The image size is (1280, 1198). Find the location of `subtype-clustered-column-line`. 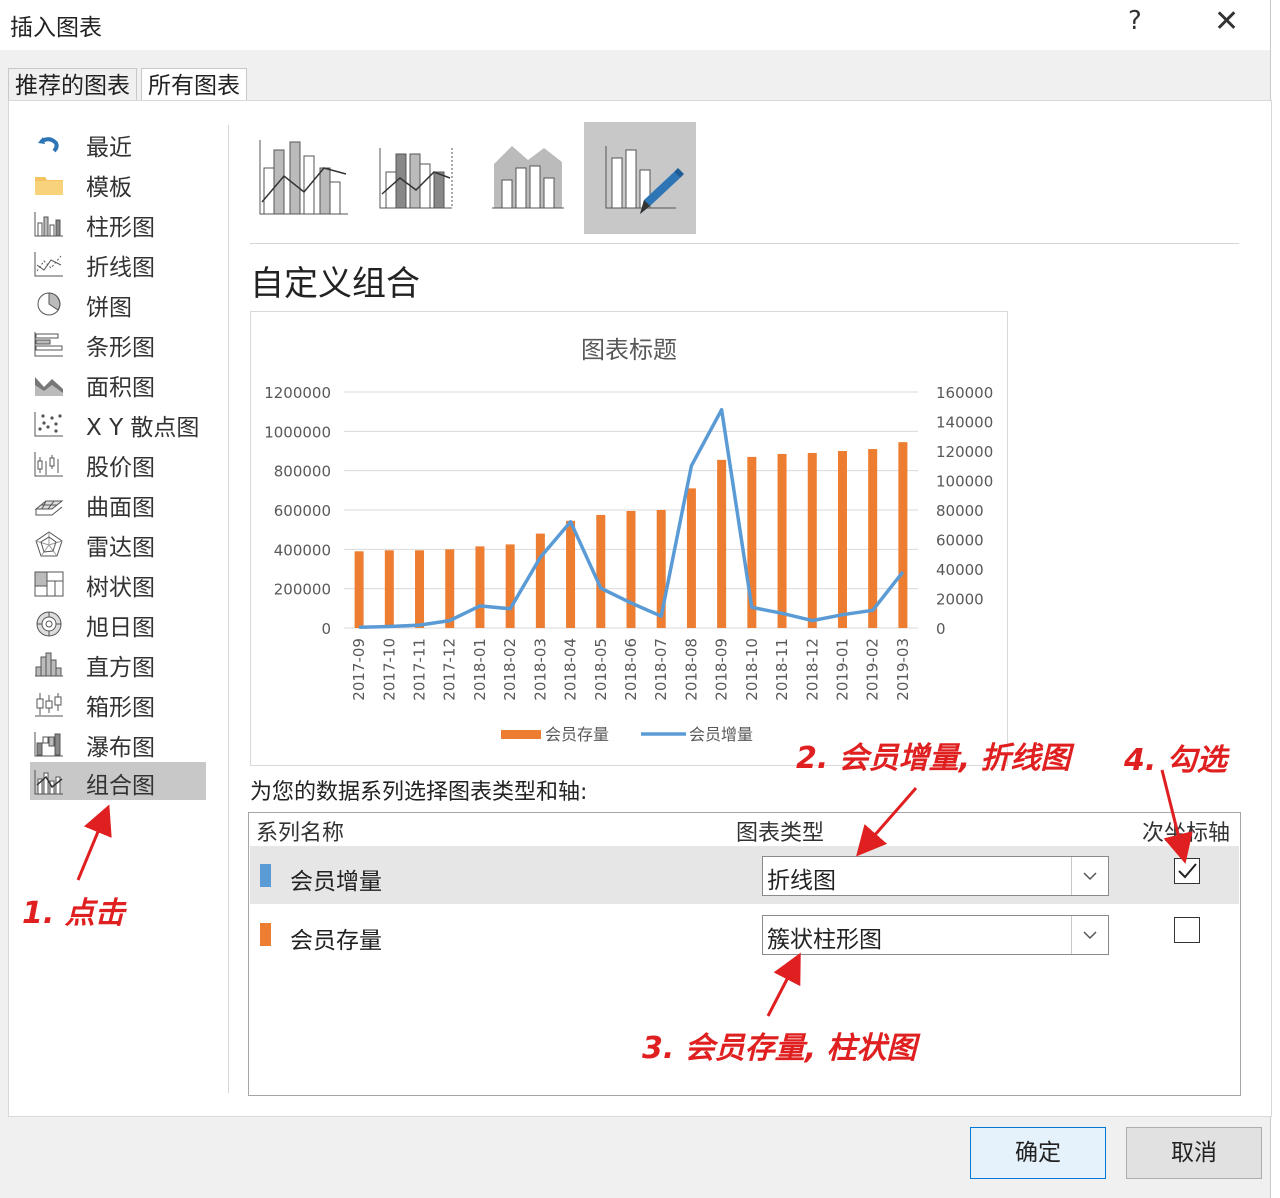

subtype-clustered-column-line is located at coordinates (304, 178).